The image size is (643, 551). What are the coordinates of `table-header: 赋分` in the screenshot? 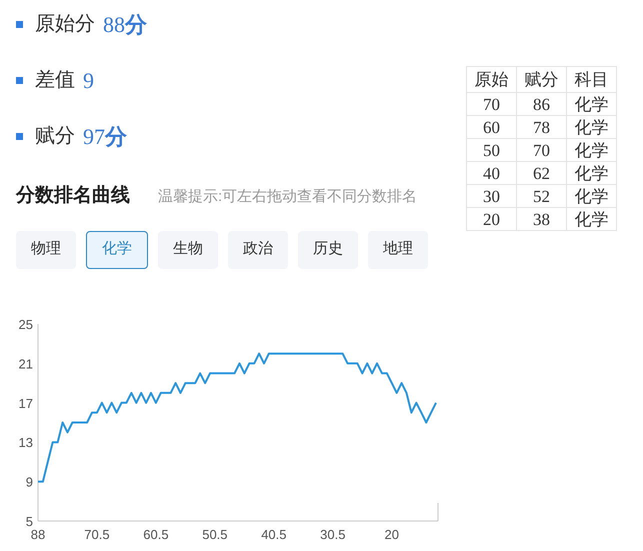 It's located at (541, 79).